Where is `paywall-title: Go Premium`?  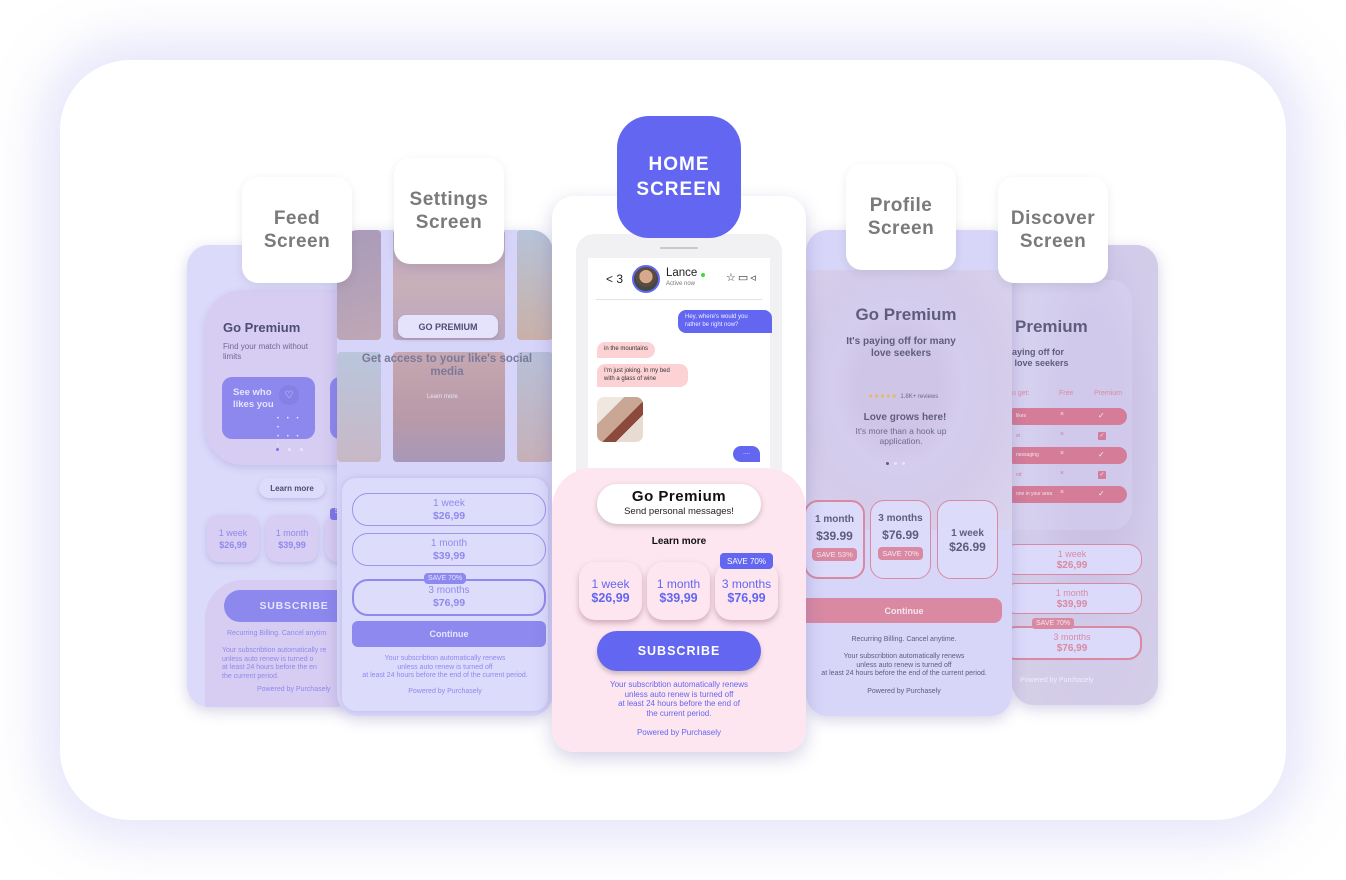 paywall-title: Go Premium is located at coordinates (679, 496).